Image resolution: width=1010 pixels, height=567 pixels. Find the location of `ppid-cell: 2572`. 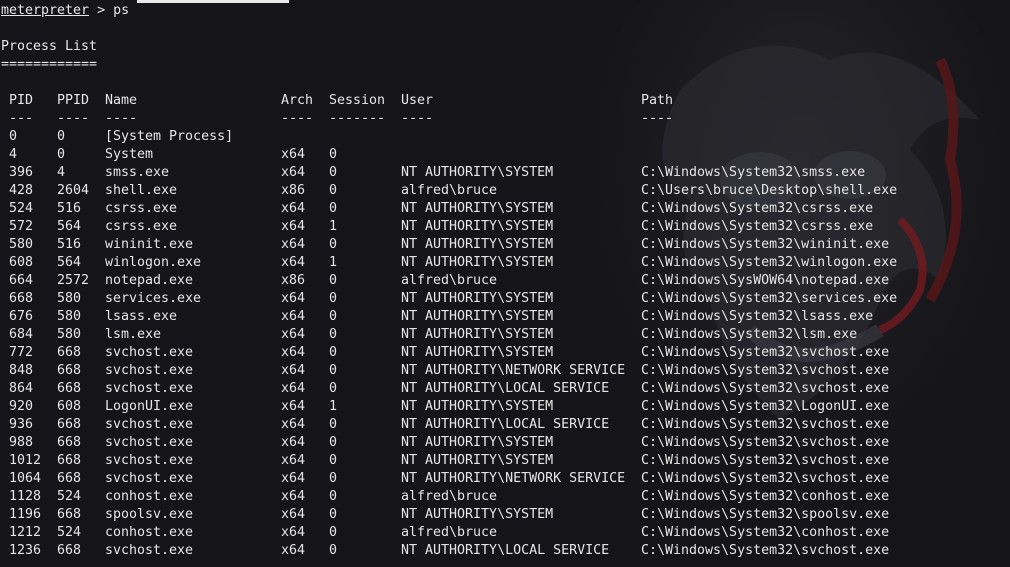

ppid-cell: 2572 is located at coordinates (73, 280).